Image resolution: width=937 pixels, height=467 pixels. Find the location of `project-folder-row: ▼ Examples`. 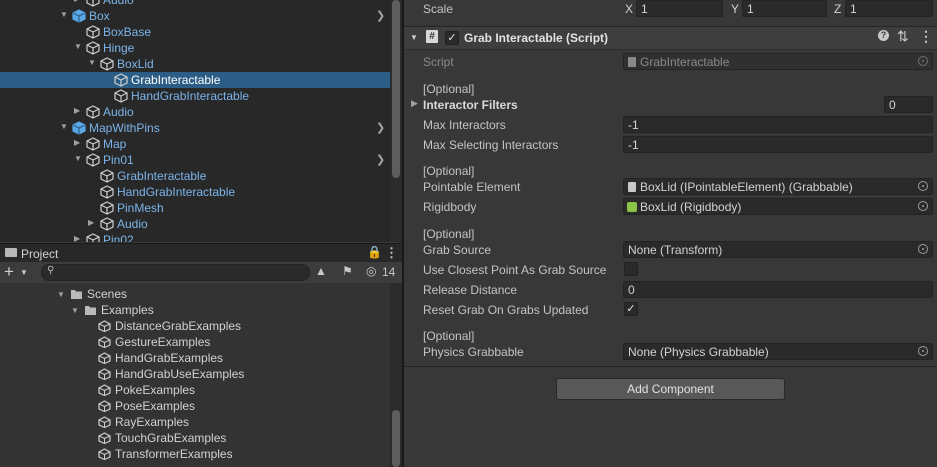

project-folder-row: ▼ Examples is located at coordinates (195, 310).